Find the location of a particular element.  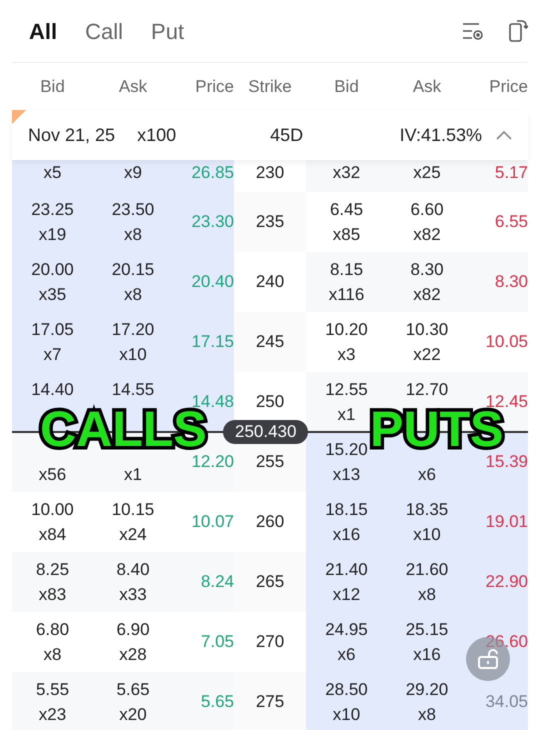

bid-size: x13 is located at coordinates (346, 475).